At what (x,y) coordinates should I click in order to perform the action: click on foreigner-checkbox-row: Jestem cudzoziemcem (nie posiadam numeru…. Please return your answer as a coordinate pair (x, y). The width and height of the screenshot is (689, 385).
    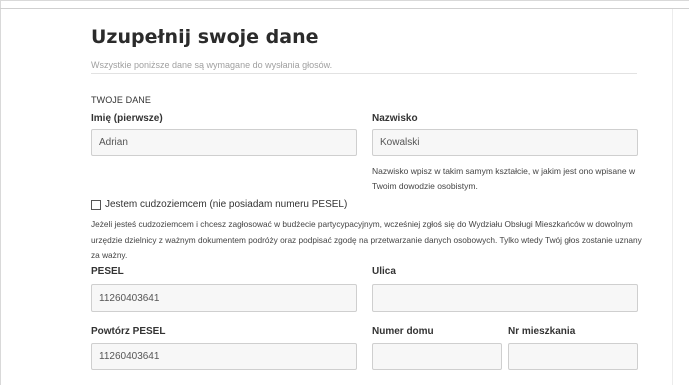
    Looking at the image, I should click on (219, 204).